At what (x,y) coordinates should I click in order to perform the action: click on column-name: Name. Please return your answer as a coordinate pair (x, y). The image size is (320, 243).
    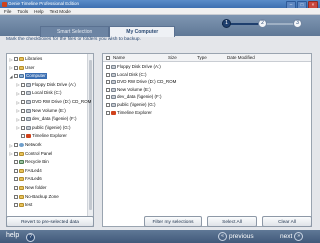
    Looking at the image, I should click on (119, 57).